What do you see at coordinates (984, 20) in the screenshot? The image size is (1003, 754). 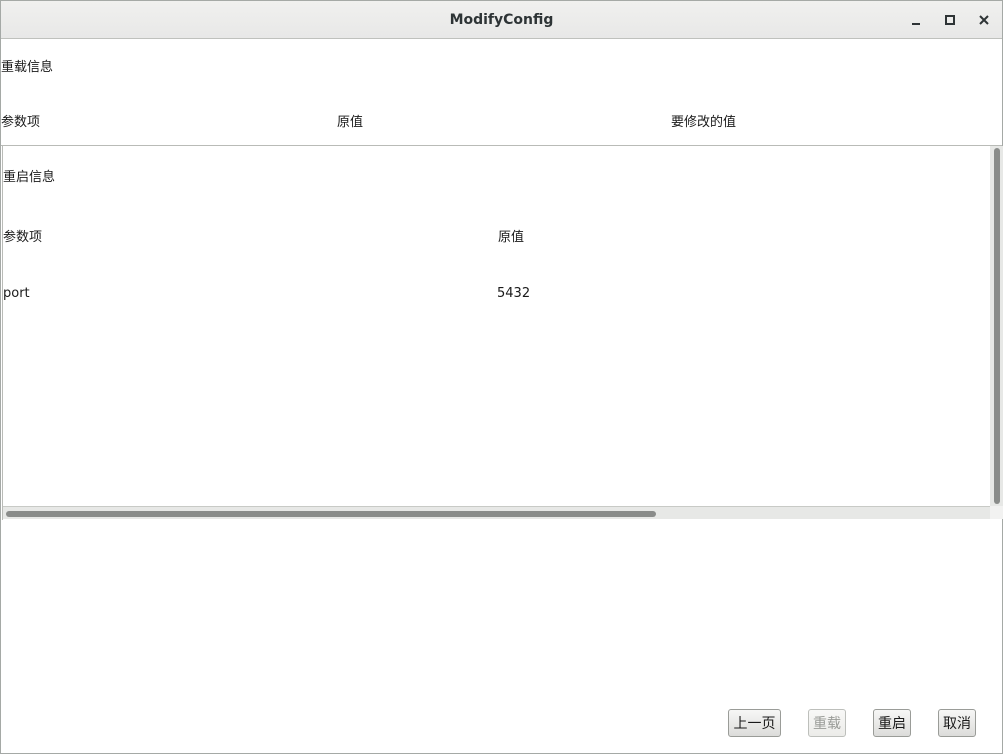 I see `close-icon` at bounding box center [984, 20].